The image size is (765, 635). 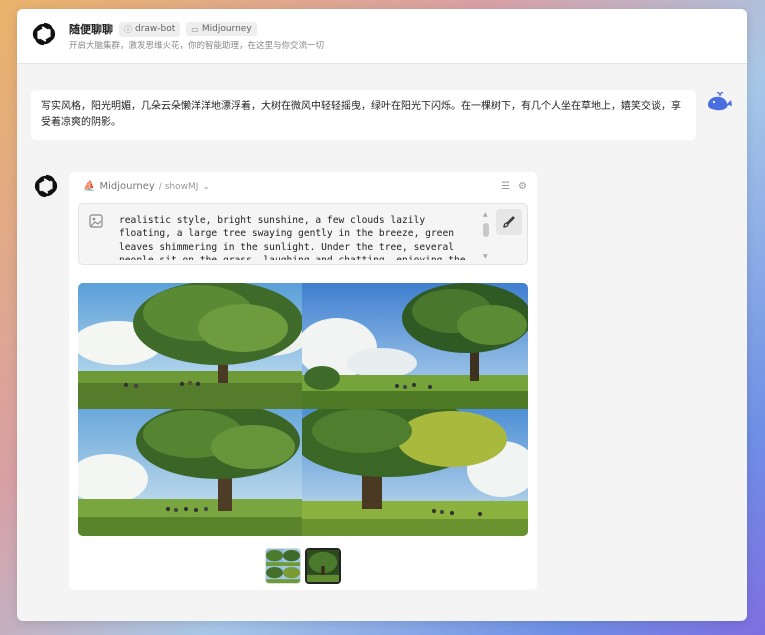 What do you see at coordinates (44, 34) in the screenshot?
I see `openai-logo-icon` at bounding box center [44, 34].